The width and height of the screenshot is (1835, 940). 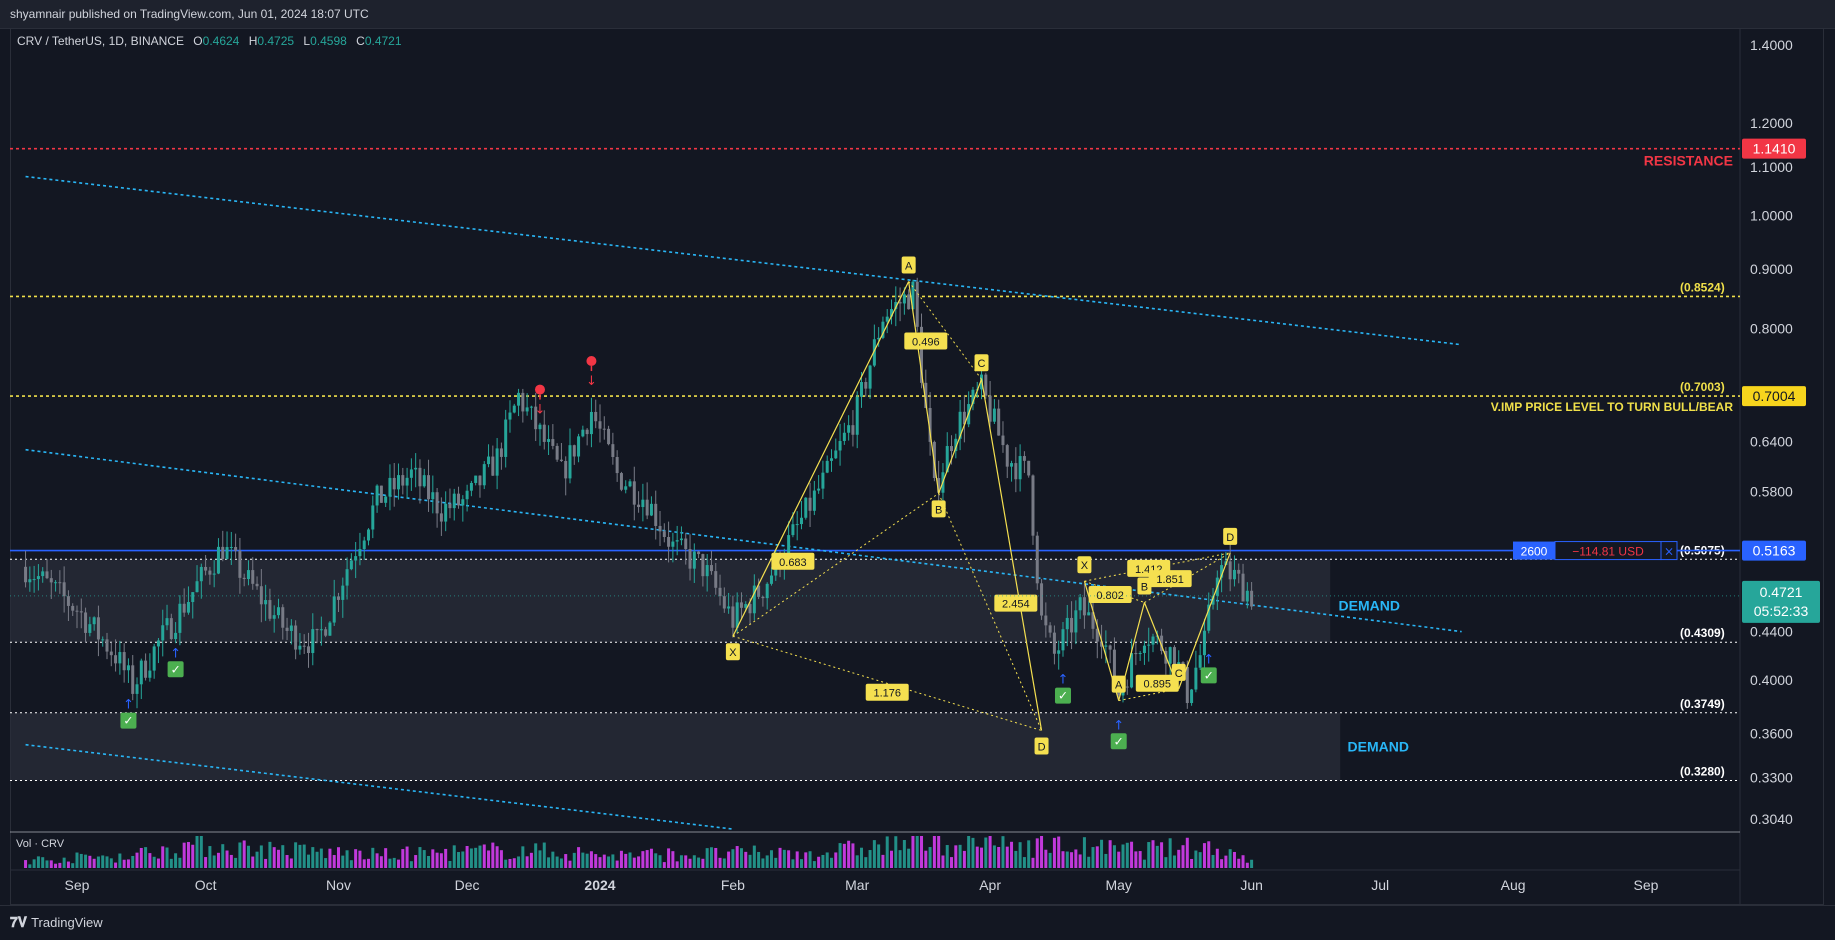 What do you see at coordinates (1179, 674) in the screenshot?
I see `point-label-text: C` at bounding box center [1179, 674].